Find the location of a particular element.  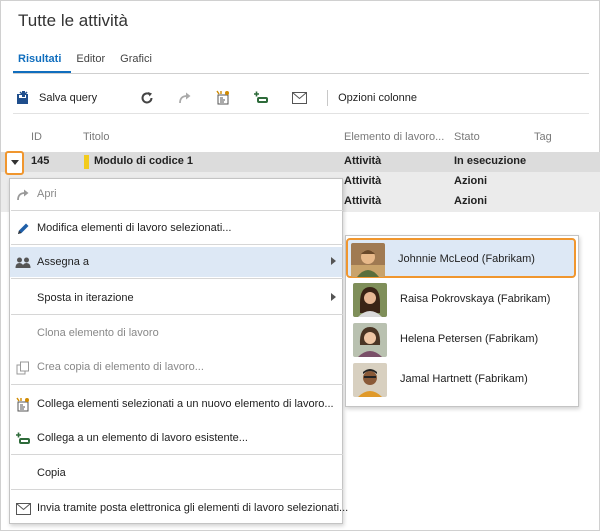

toolbar-separator is located at coordinates (328, 98).